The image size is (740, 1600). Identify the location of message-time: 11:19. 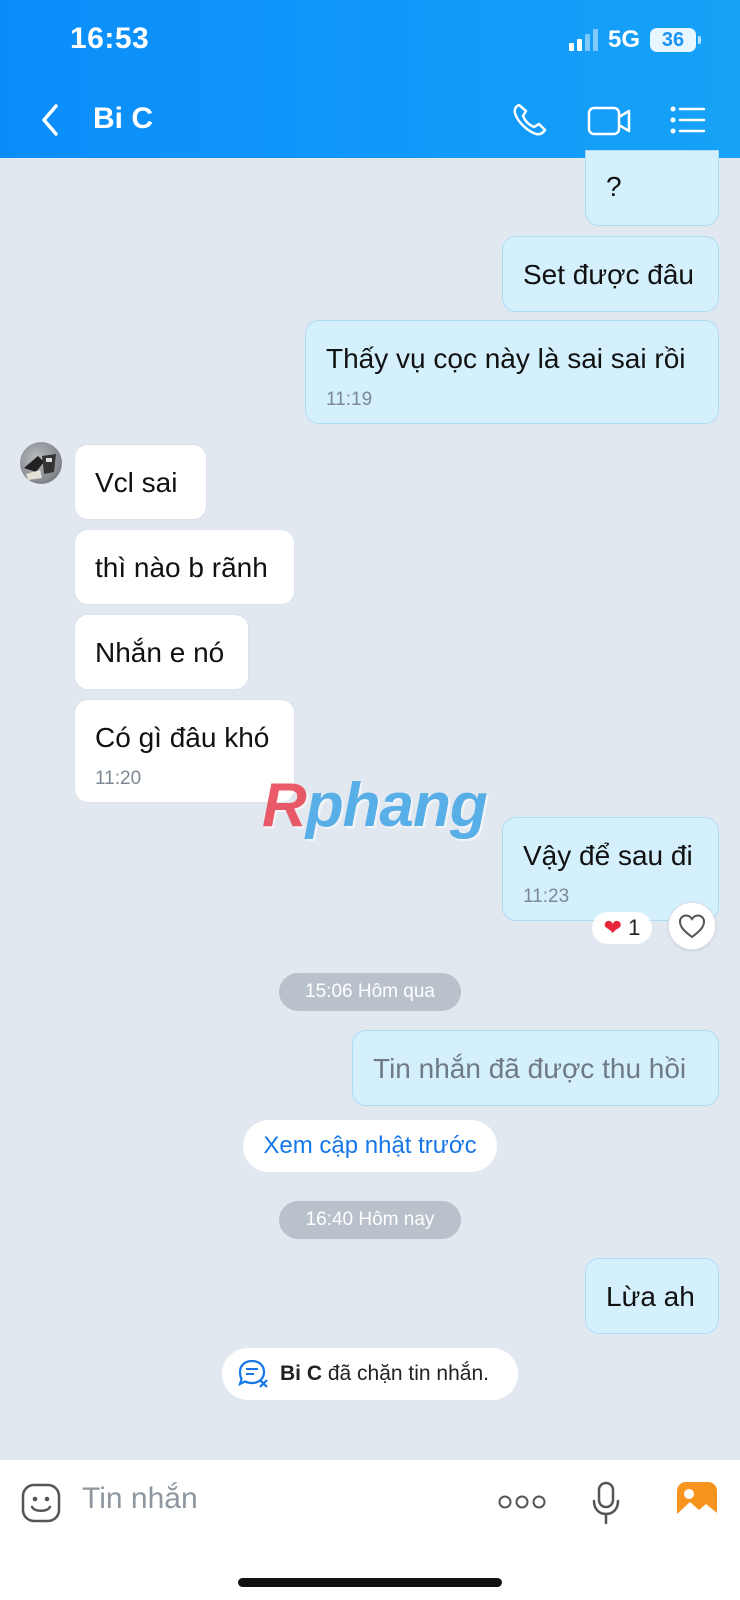
(349, 399).